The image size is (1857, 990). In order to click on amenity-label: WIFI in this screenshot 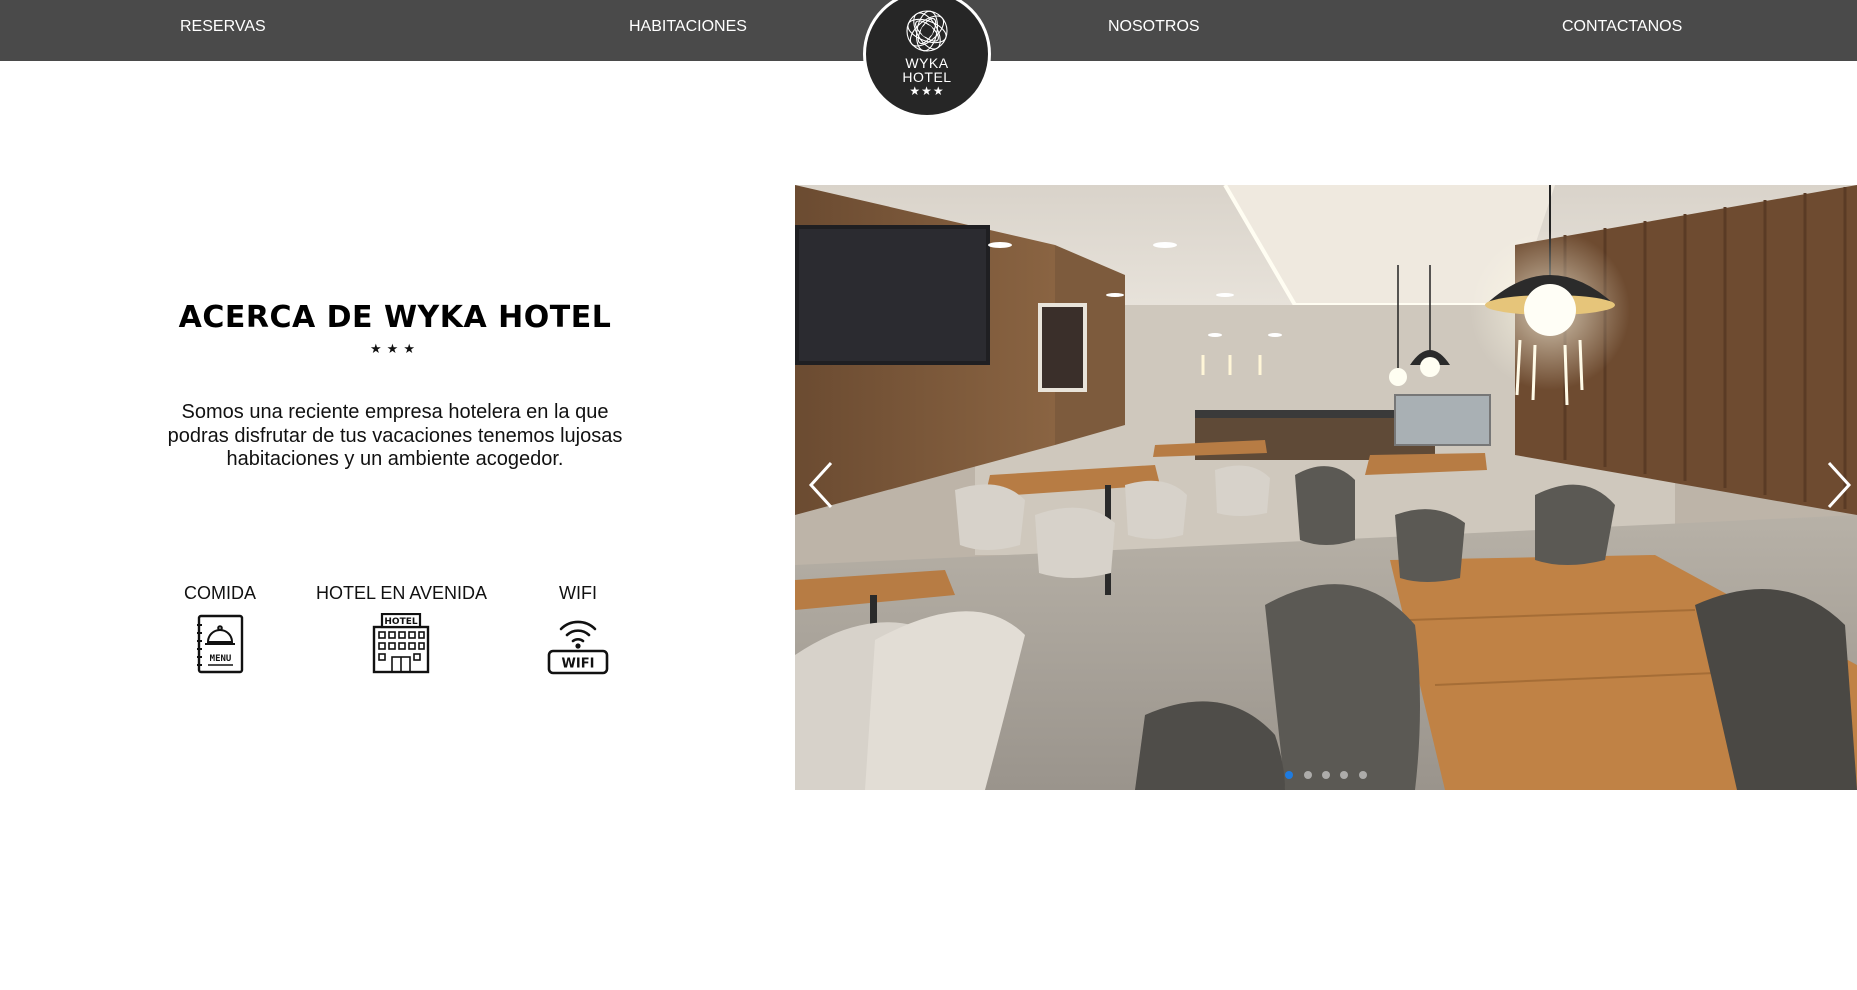, I will do `click(578, 593)`.